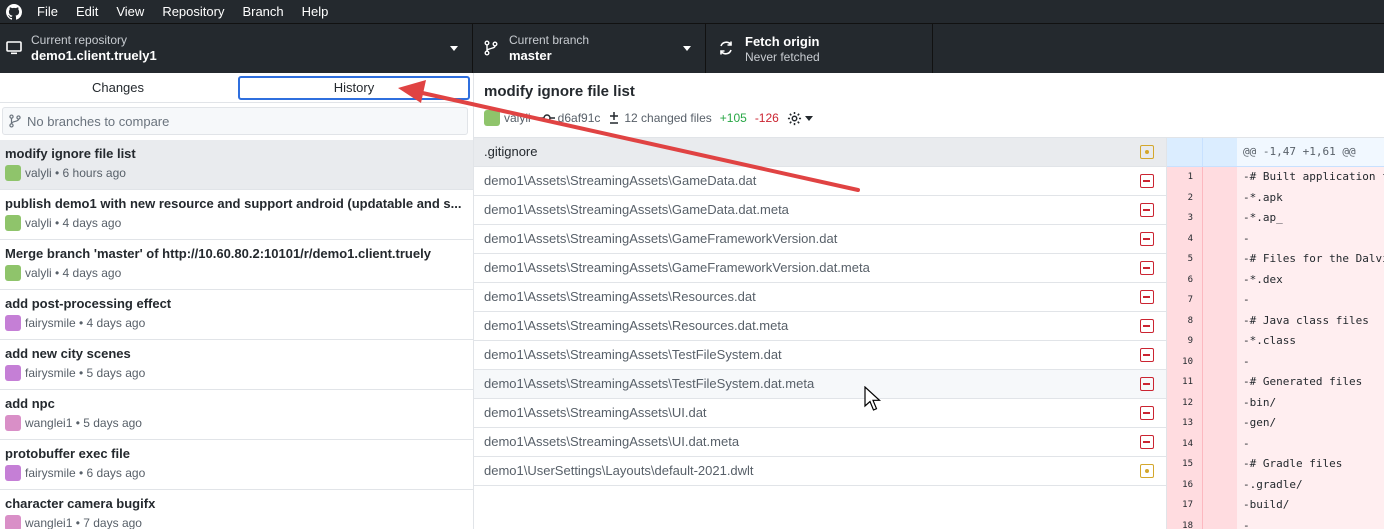 The image size is (1384, 529). What do you see at coordinates (1184, 484) in the screenshot?
I see `diff-line-number: 16` at bounding box center [1184, 484].